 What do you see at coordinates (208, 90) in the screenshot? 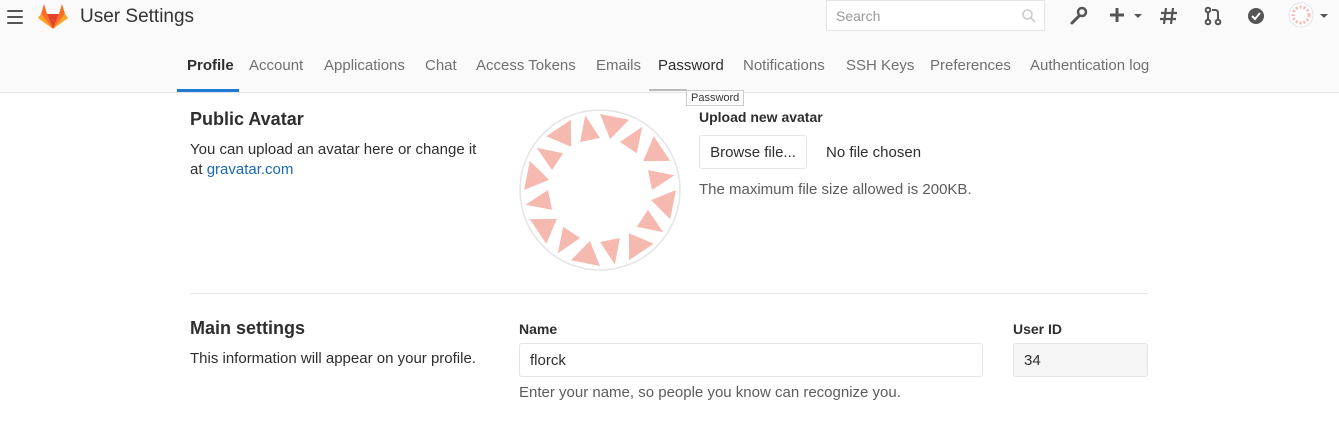
I see `active-tab-indicator` at bounding box center [208, 90].